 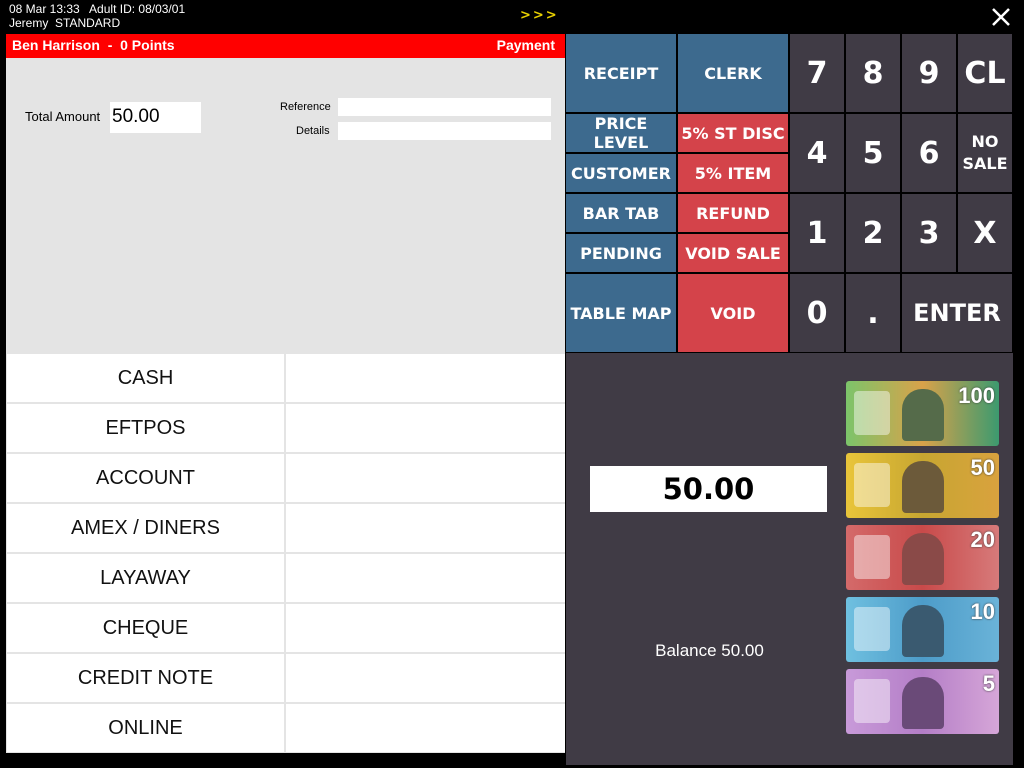 I want to click on tender-layaway-button: LAYAWAY, so click(x=145, y=578).